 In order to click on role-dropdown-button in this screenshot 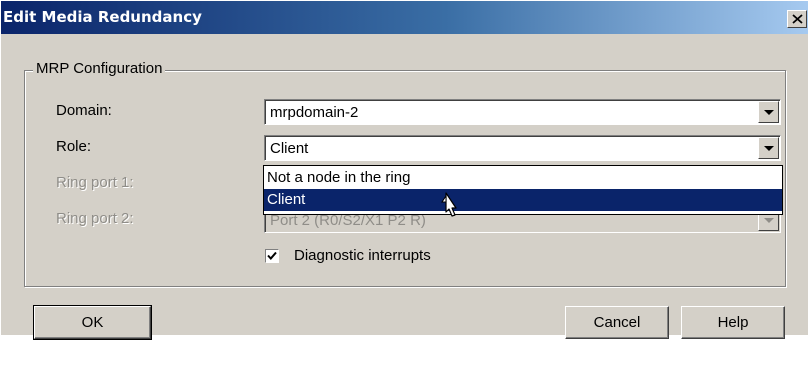, I will do `click(768, 148)`.